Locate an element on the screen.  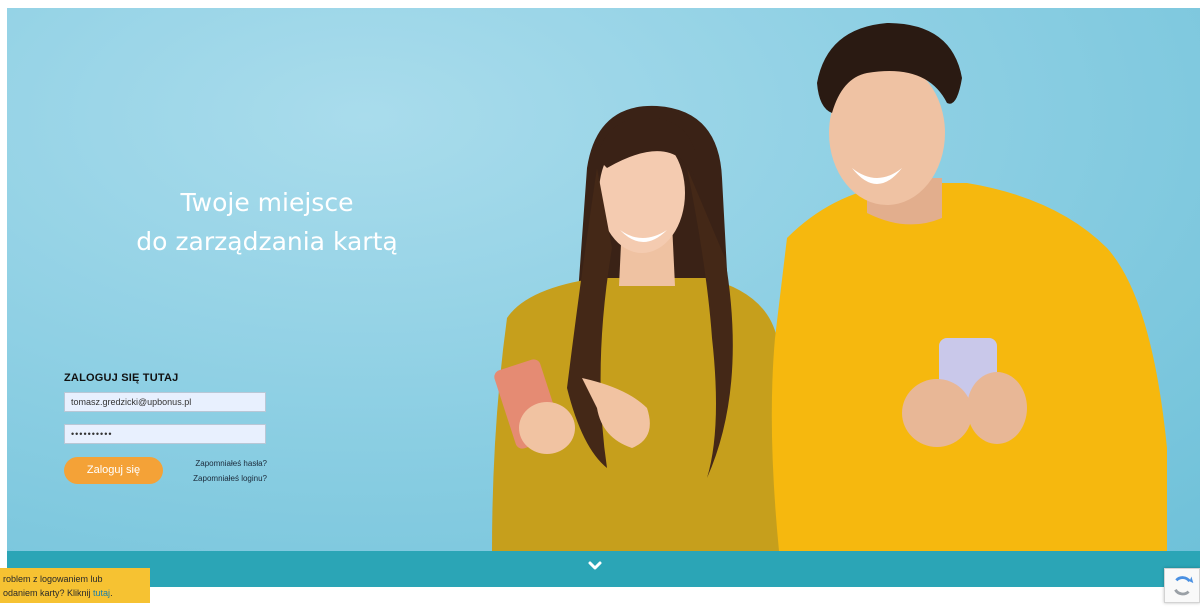
password-input: •••••••••• is located at coordinates (165, 434).